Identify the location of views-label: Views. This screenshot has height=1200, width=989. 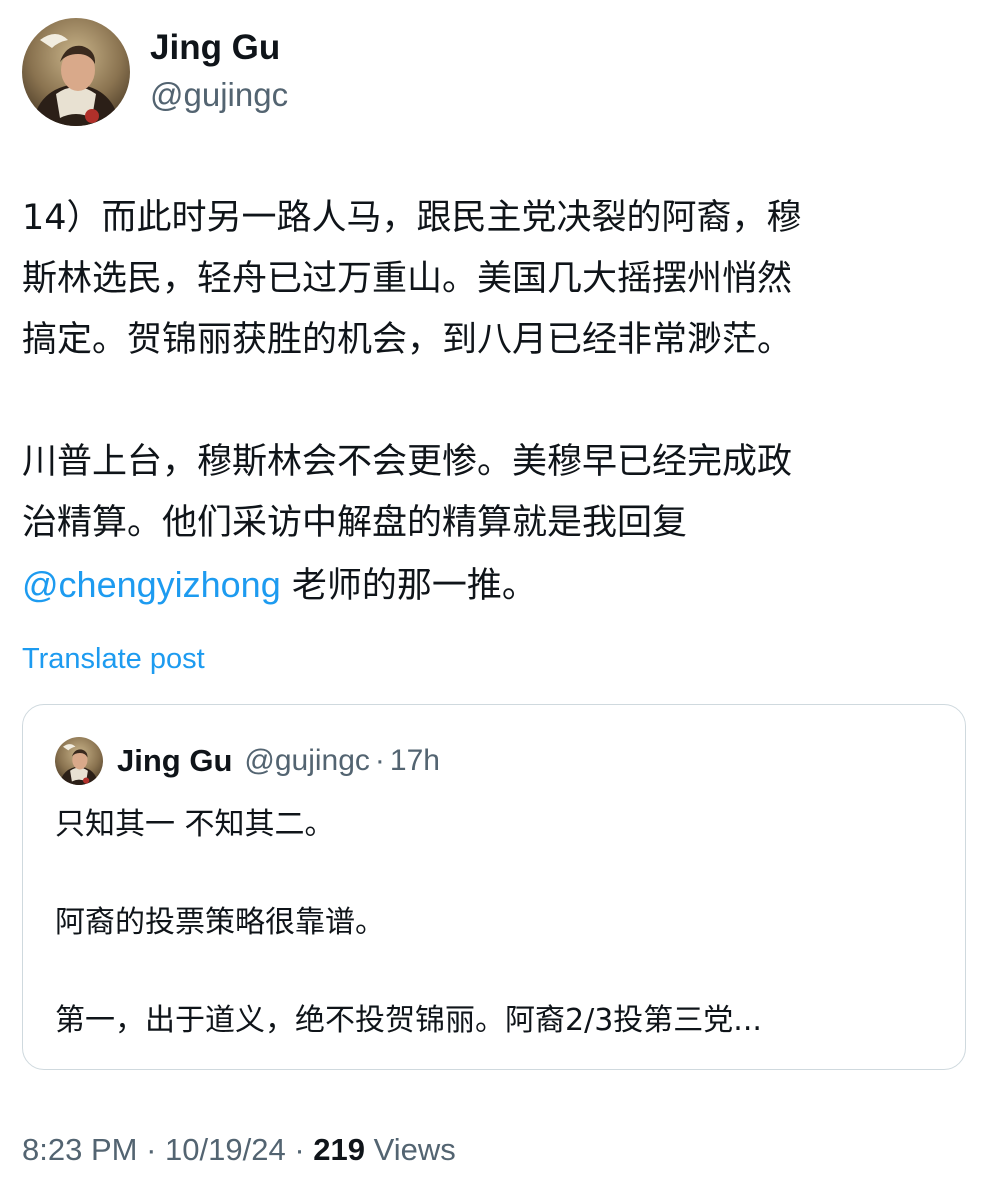
(414, 1149).